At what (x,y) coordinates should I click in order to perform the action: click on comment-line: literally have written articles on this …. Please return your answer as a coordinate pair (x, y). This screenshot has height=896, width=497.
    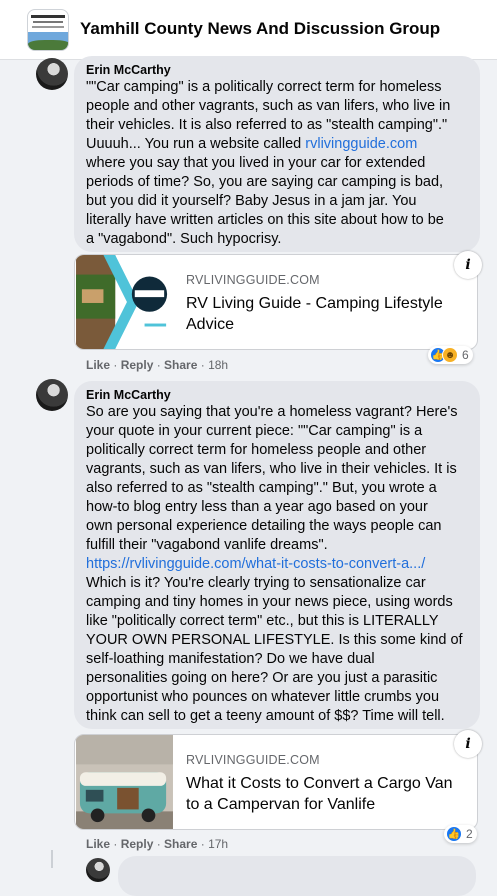
    Looking at the image, I should click on (265, 220).